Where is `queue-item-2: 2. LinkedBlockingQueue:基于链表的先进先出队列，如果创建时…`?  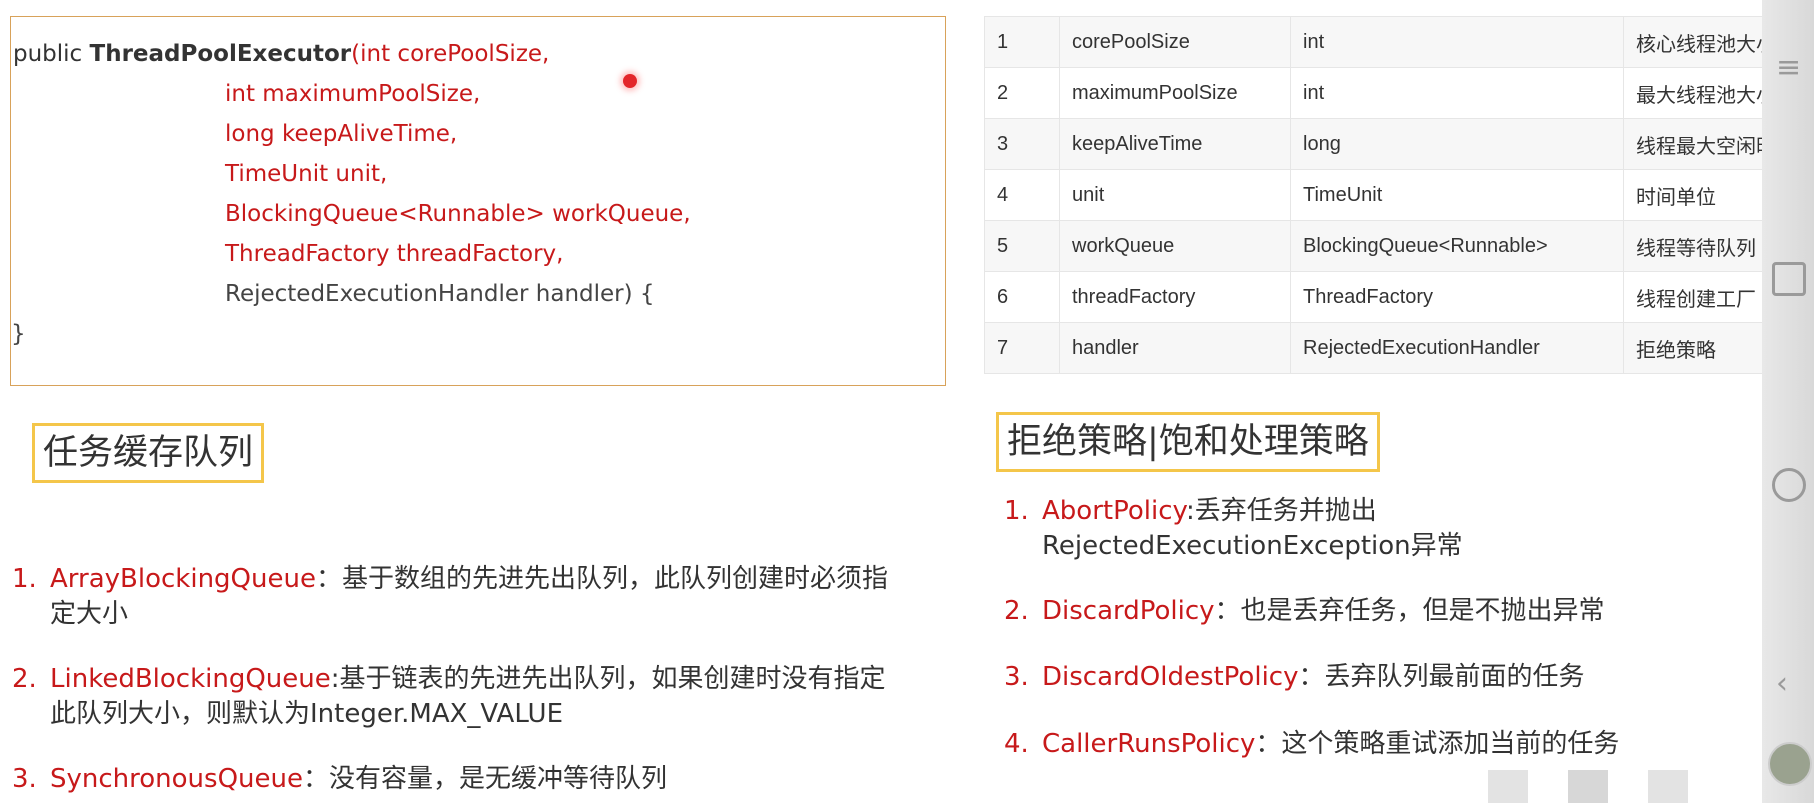 queue-item-2: 2. LinkedBlockingQueue:基于链表的先进先出队列，如果创建时… is located at coordinates (449, 696).